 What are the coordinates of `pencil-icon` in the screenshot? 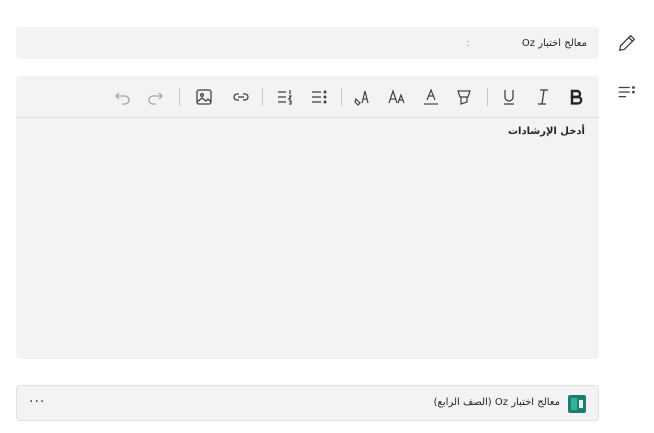 It's located at (627, 43).